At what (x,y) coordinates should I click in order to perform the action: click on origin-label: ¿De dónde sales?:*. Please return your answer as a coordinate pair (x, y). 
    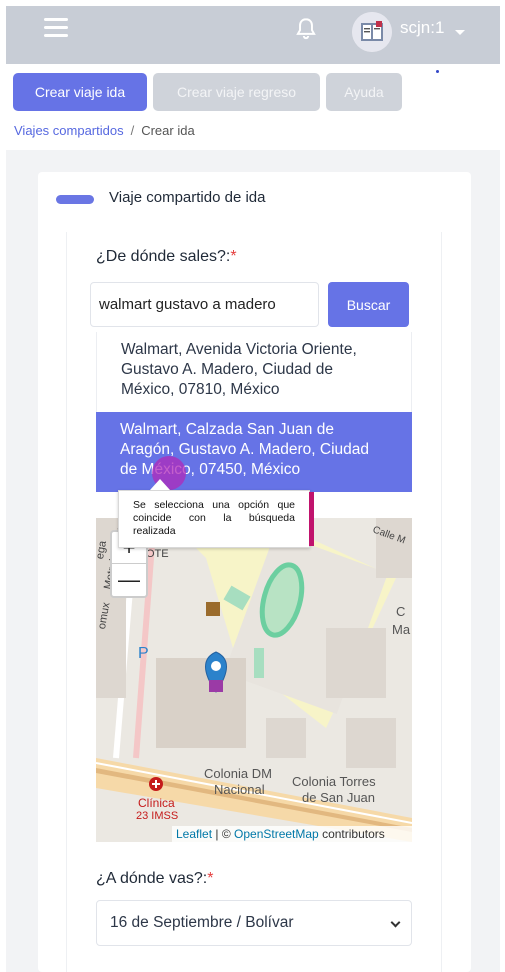
    Looking at the image, I should click on (166, 257).